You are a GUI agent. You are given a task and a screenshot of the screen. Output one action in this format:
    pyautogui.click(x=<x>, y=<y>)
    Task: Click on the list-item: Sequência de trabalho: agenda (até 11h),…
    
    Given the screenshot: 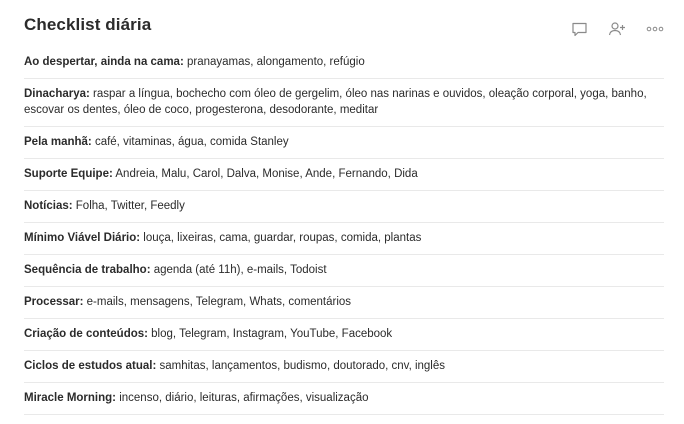 What is the action you would take?
    pyautogui.click(x=344, y=271)
    